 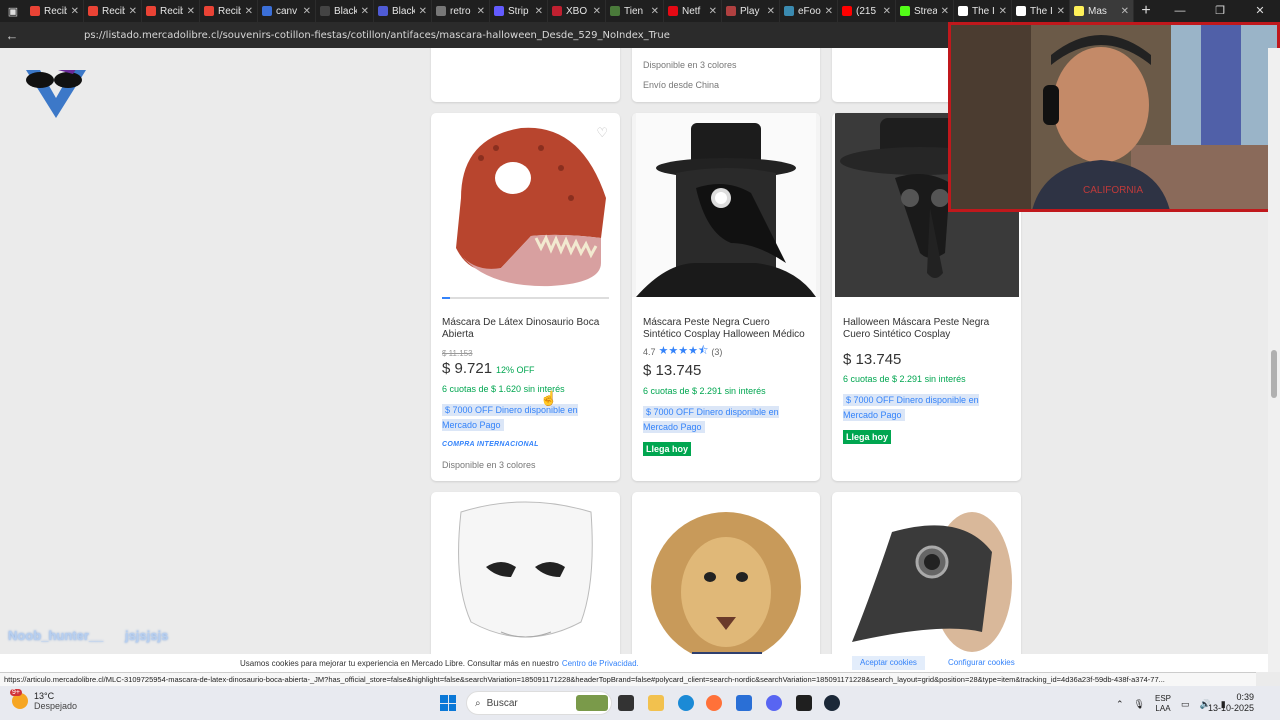 I want to click on discord-icon, so click(x=774, y=703).